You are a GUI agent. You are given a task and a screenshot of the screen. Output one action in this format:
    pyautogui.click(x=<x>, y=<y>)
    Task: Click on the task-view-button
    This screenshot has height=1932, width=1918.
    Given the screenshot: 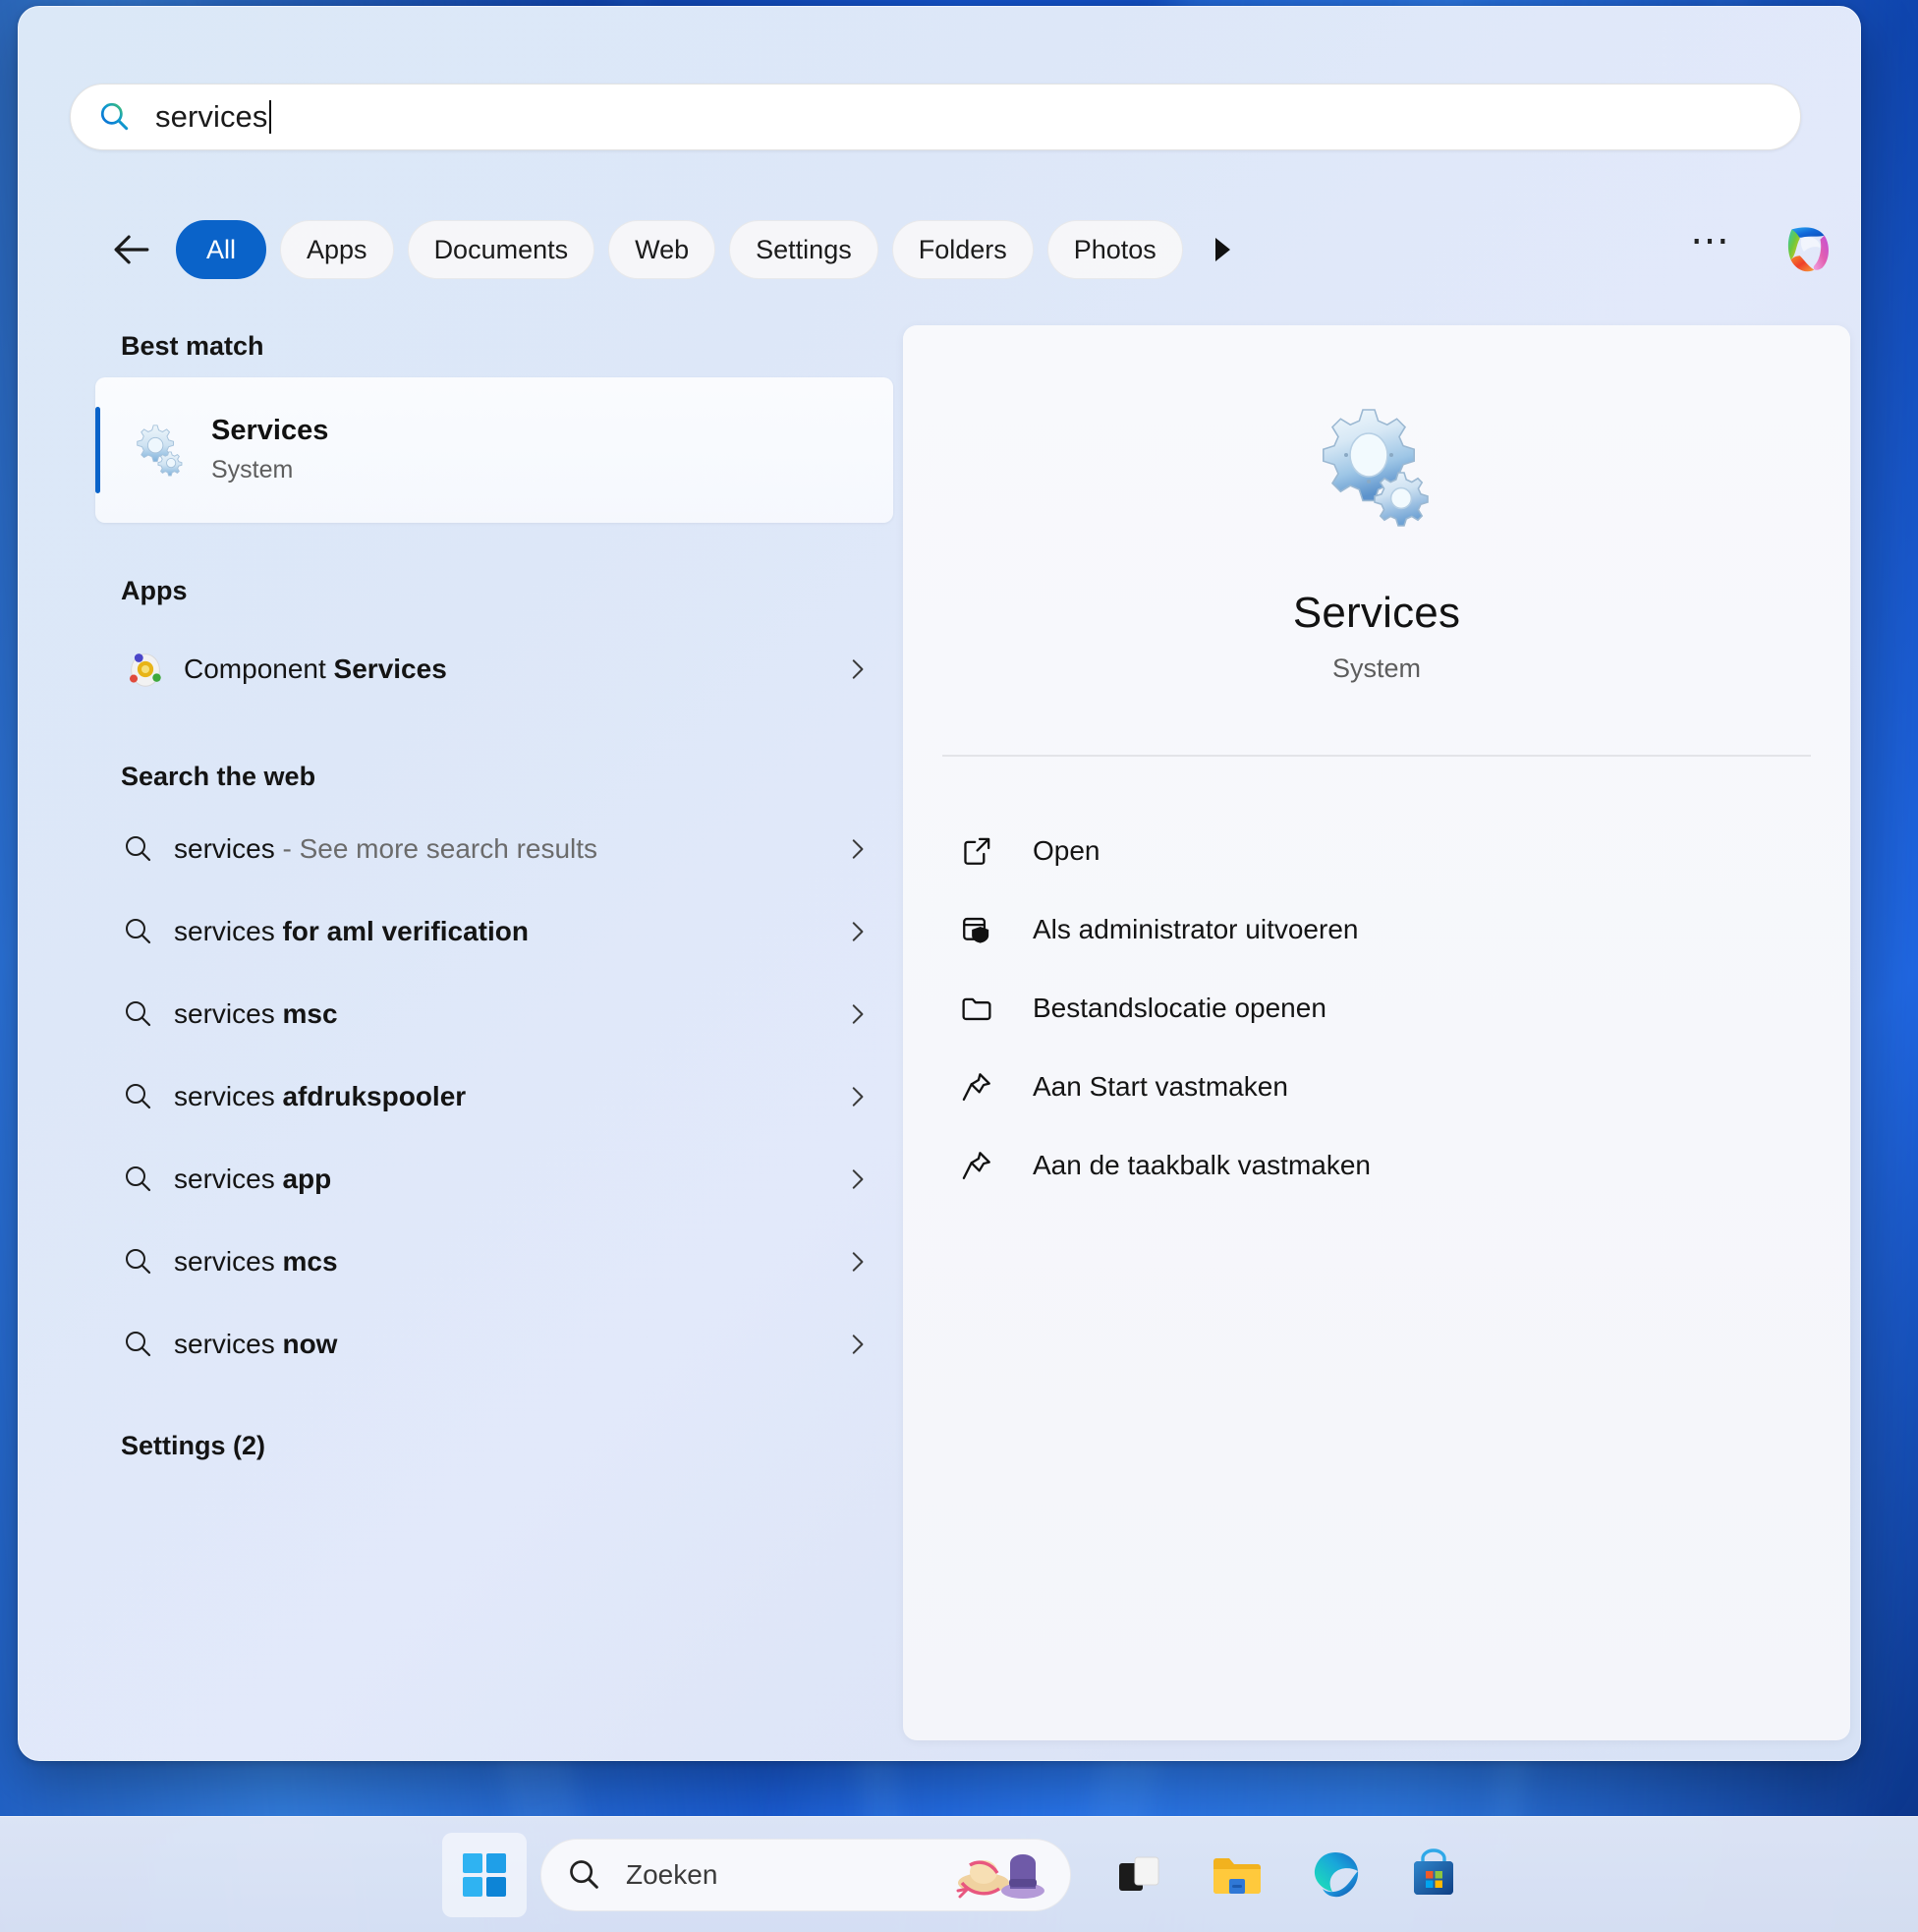 What is the action you would take?
    pyautogui.click(x=1139, y=1875)
    